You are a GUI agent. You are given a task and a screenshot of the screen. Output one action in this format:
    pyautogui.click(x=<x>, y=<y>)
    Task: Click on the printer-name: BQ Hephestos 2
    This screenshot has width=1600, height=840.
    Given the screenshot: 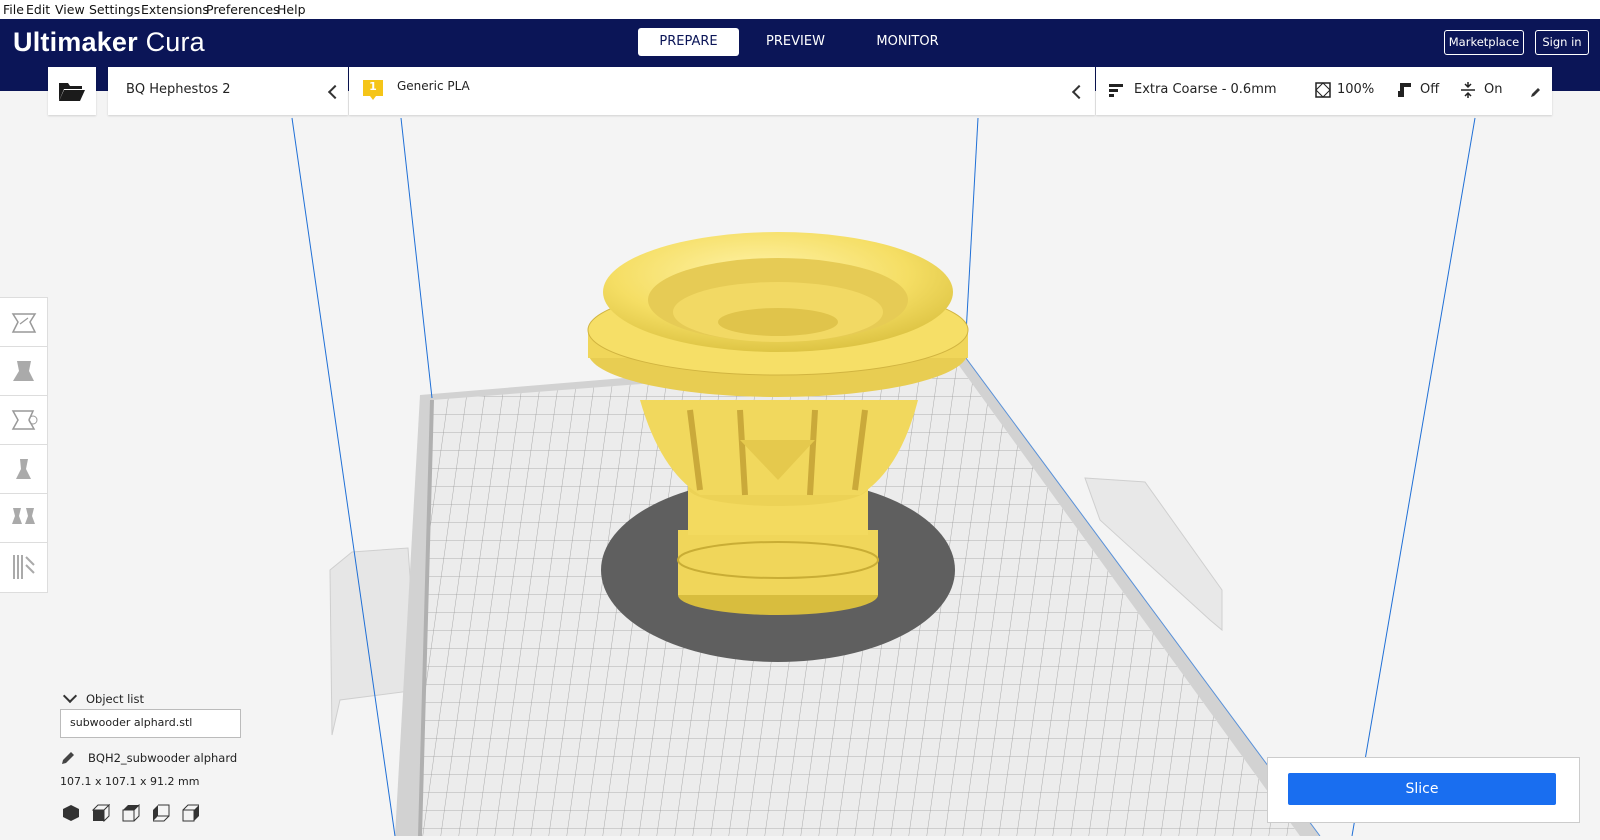 What is the action you would take?
    pyautogui.click(x=178, y=89)
    